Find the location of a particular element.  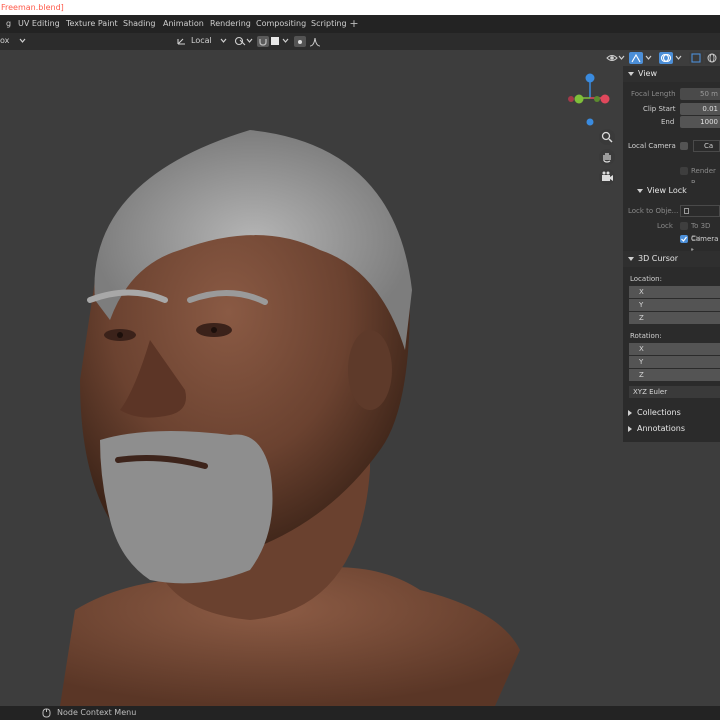

proportional-editing-button is located at coordinates (300, 41).